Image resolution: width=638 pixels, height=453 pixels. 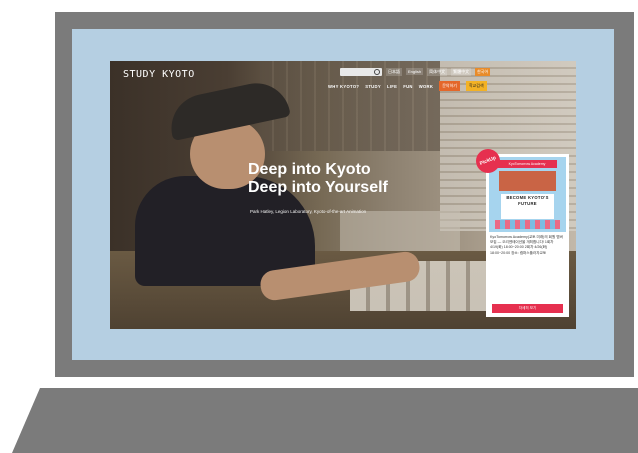 What do you see at coordinates (426, 86) in the screenshot?
I see `nav-work: WORK` at bounding box center [426, 86].